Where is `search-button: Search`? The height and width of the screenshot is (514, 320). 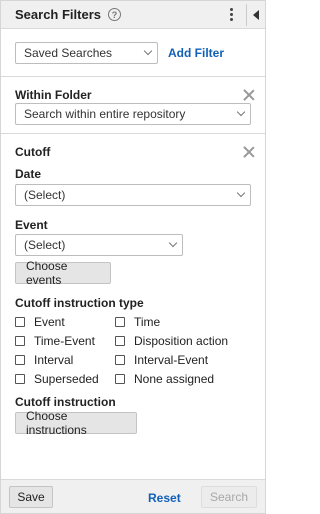 search-button: Search is located at coordinates (229, 497).